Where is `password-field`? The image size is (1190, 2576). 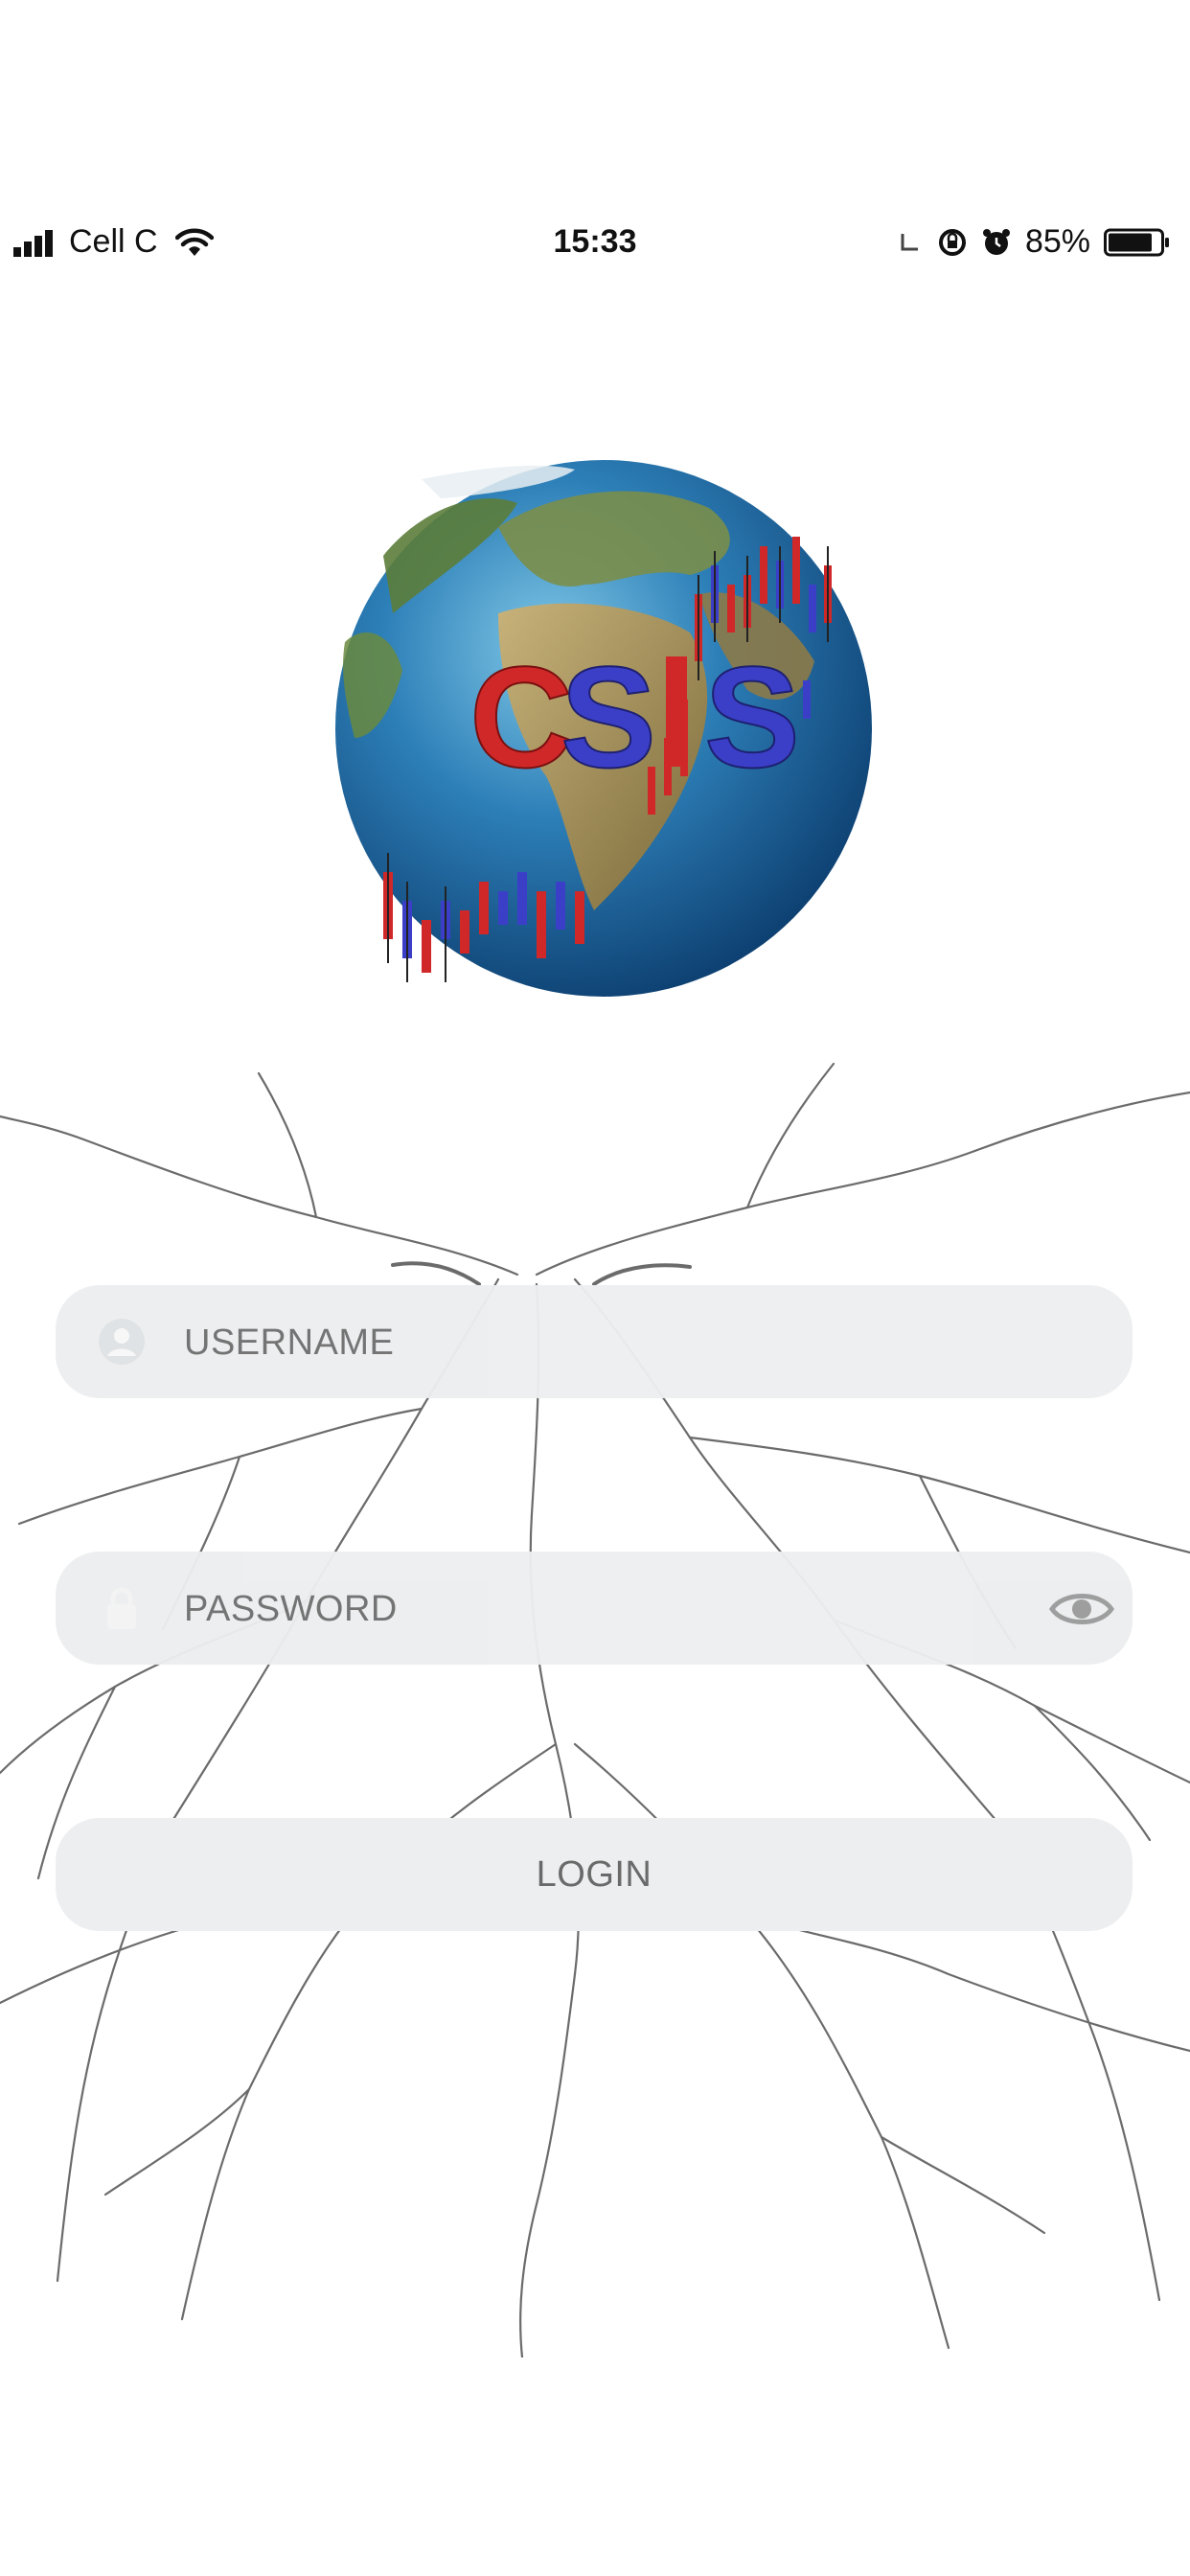 password-field is located at coordinates (594, 1609).